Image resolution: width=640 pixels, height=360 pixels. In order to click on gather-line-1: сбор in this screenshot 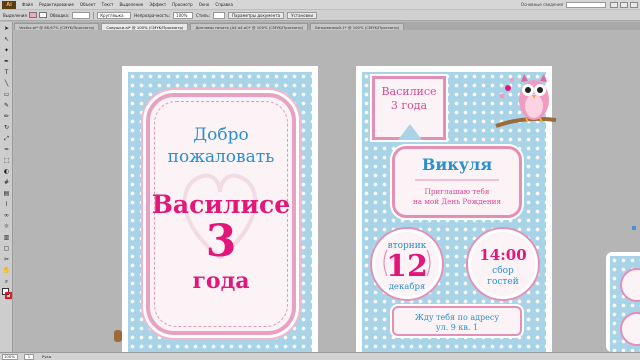, I will do `click(503, 271)`.